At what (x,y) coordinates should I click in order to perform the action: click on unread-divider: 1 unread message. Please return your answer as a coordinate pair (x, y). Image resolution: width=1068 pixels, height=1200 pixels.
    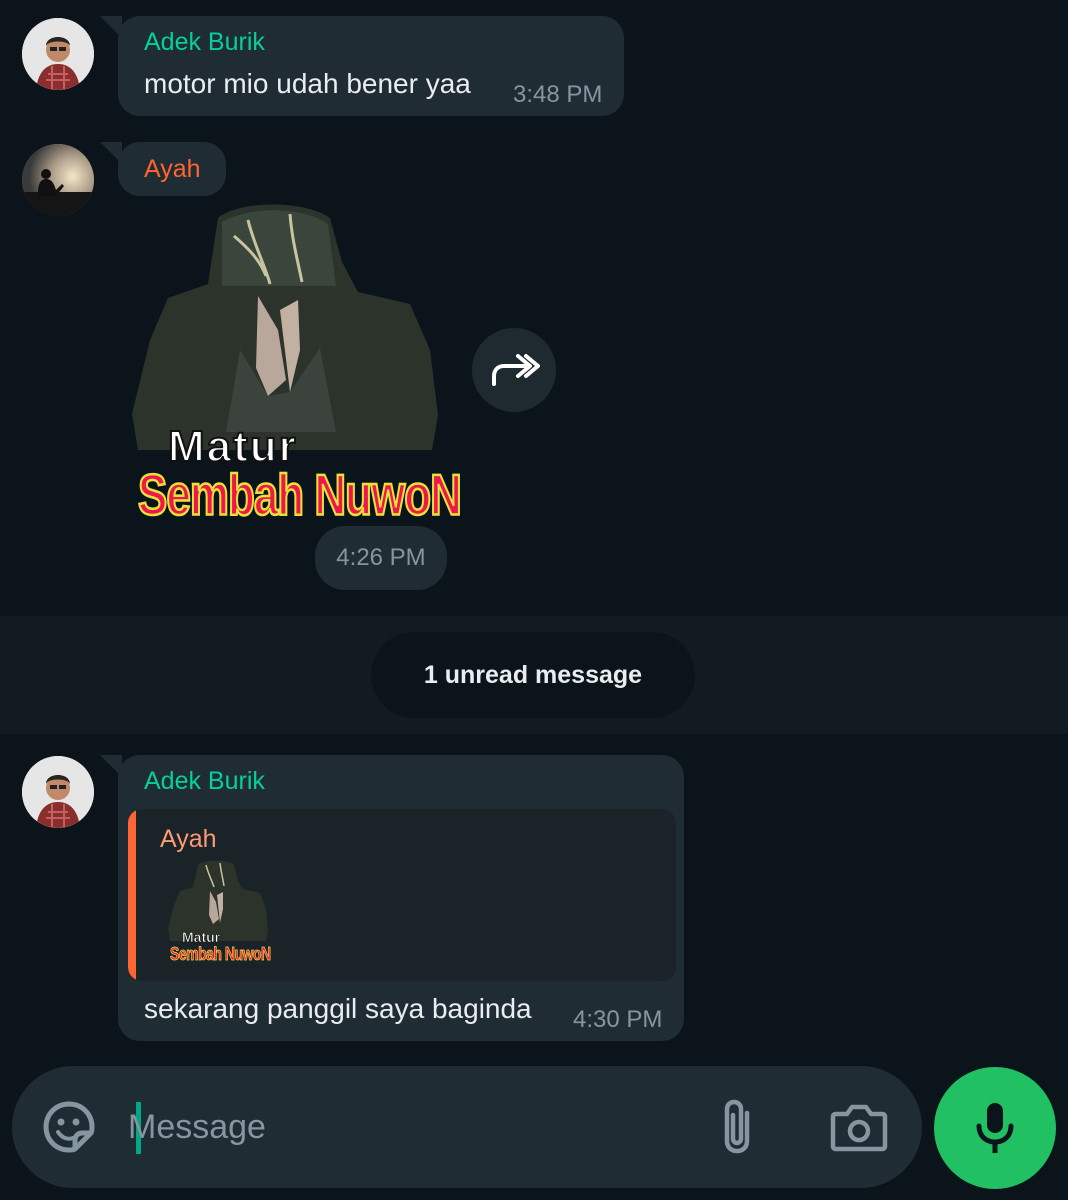
    Looking at the image, I should click on (533, 675).